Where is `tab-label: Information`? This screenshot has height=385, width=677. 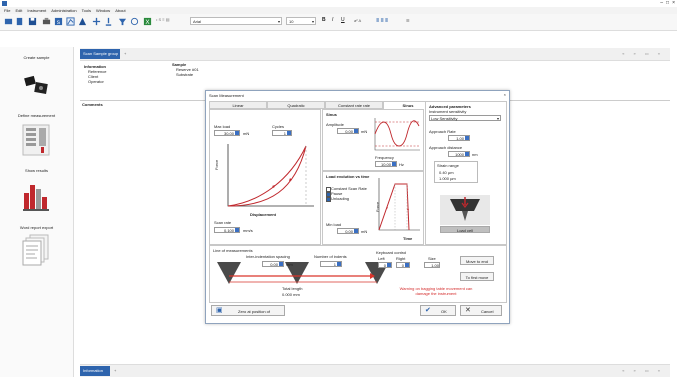
tab-label: Information is located at coordinates (93, 370).